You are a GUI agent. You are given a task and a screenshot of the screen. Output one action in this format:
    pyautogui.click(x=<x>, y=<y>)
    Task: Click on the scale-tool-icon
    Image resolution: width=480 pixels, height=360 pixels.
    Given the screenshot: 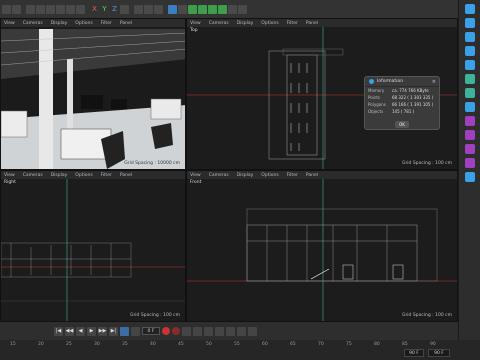 What is the action you would take?
    pyautogui.click(x=60, y=9)
    